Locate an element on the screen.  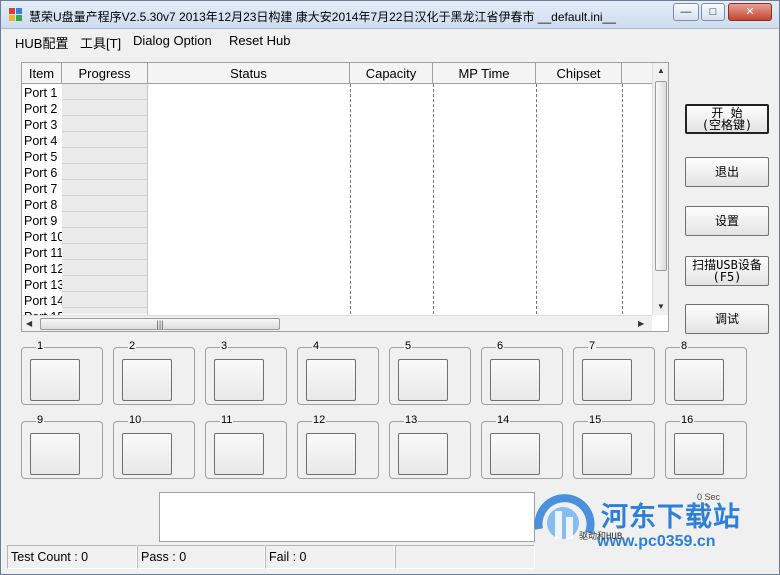
debug-button: 调试 is located at coordinates (727, 319).